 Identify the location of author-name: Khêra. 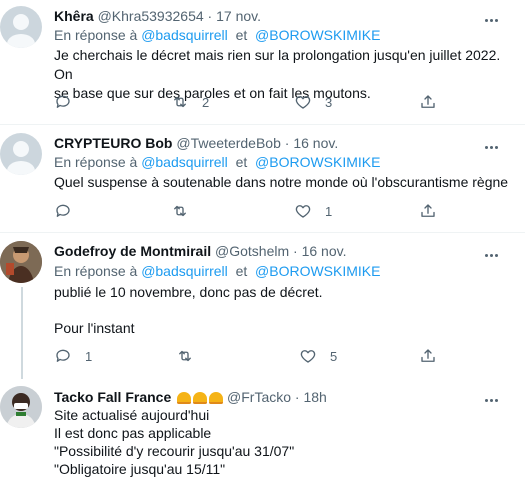
(74, 16).